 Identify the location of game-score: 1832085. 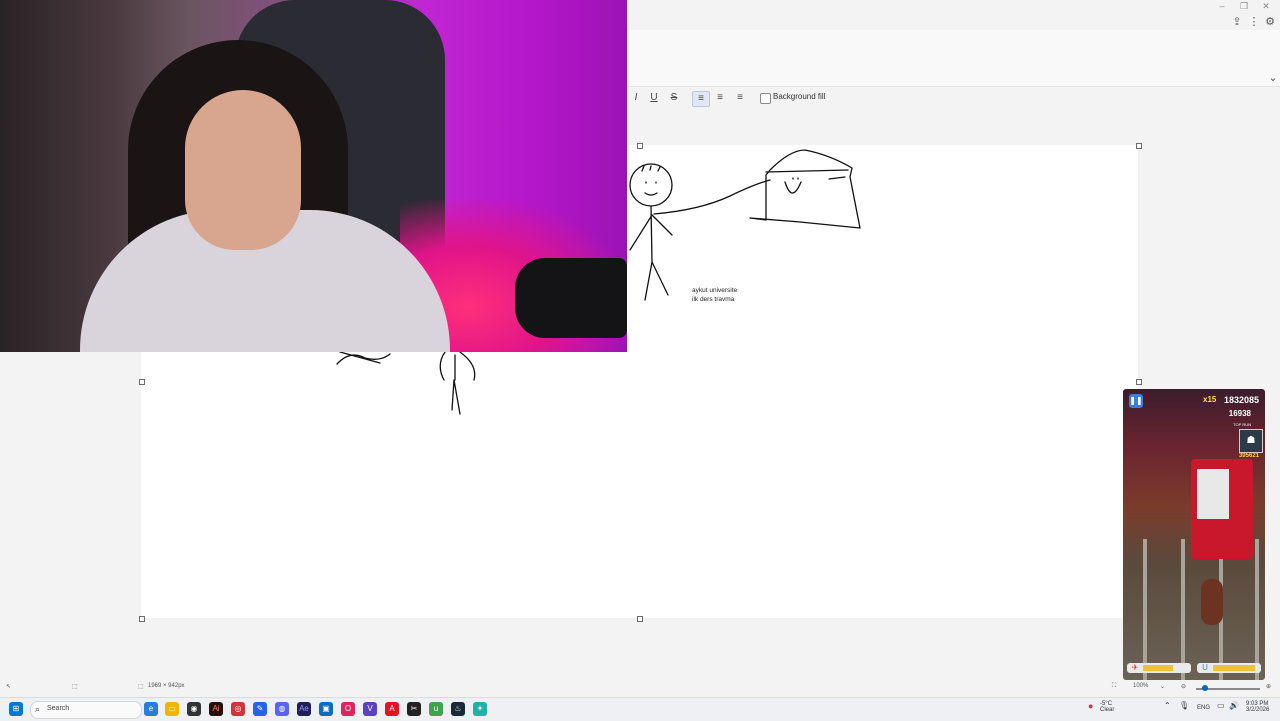
(1241, 400).